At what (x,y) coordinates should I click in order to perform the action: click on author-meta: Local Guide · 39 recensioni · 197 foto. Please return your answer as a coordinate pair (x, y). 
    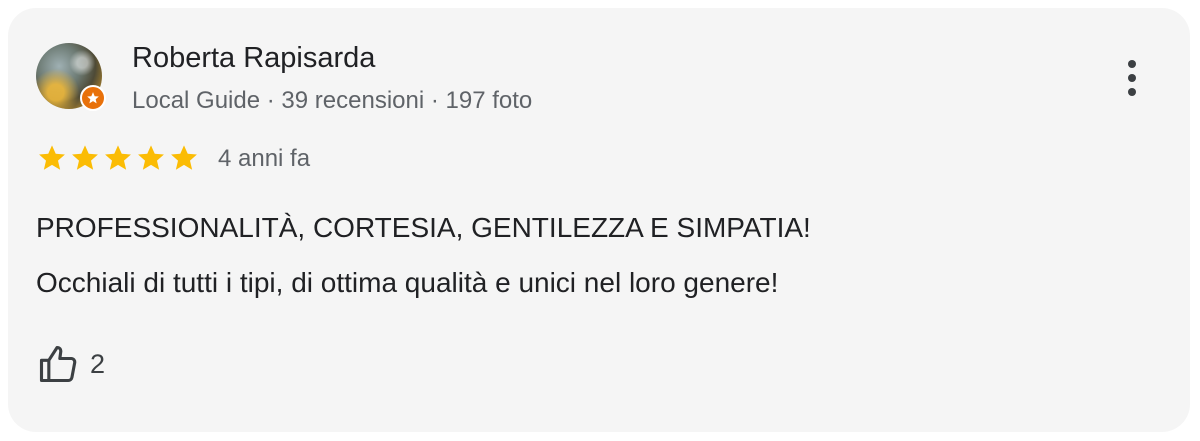
    Looking at the image, I should click on (332, 100).